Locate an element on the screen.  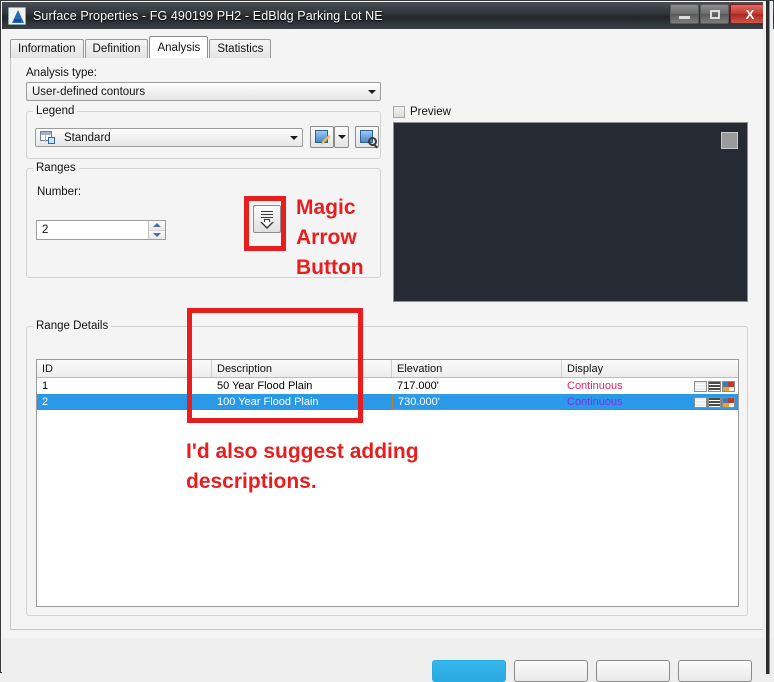
tab-label: Information is located at coordinates (47, 49).